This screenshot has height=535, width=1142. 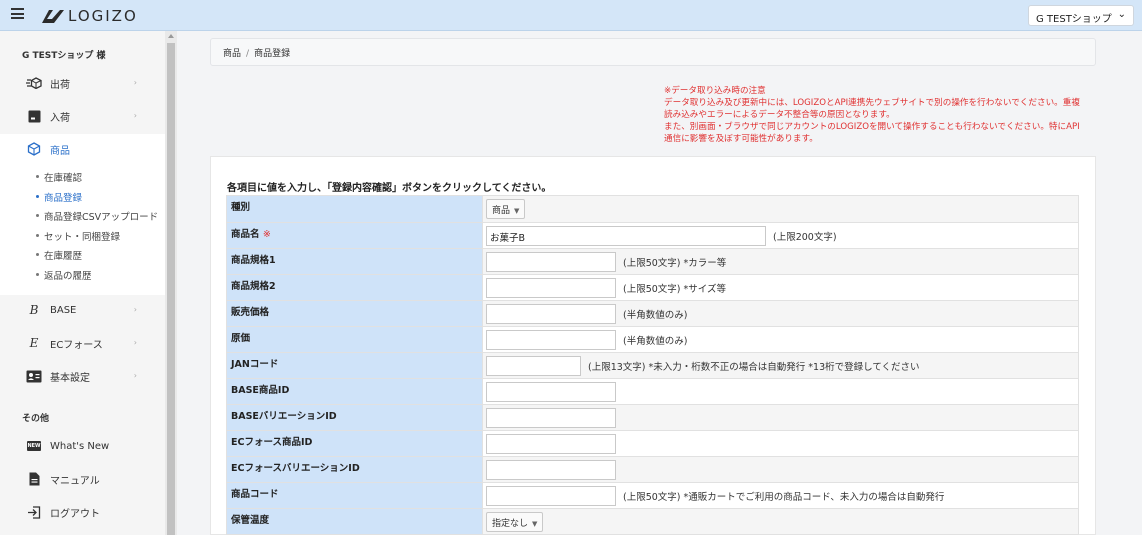 I want to click on sidebar-item-manual: マニュアル, so click(x=82, y=479).